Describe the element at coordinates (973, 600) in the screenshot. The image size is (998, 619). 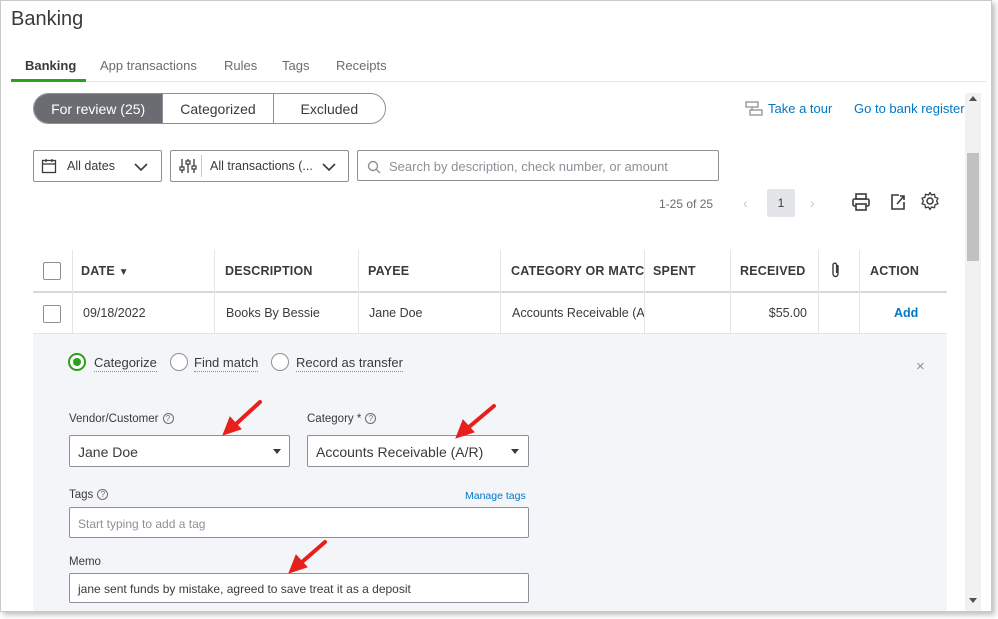
I see `scroll-down-icon` at that location.